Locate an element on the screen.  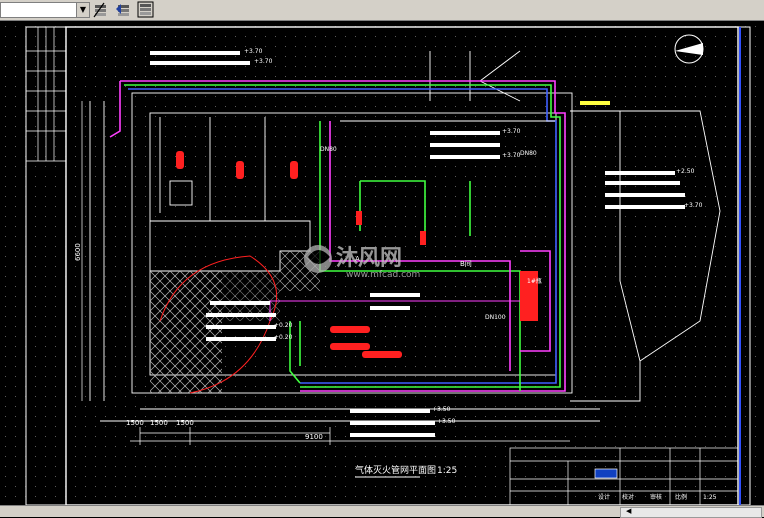
elev-j: +3.70 is located at coordinates (511, 155).